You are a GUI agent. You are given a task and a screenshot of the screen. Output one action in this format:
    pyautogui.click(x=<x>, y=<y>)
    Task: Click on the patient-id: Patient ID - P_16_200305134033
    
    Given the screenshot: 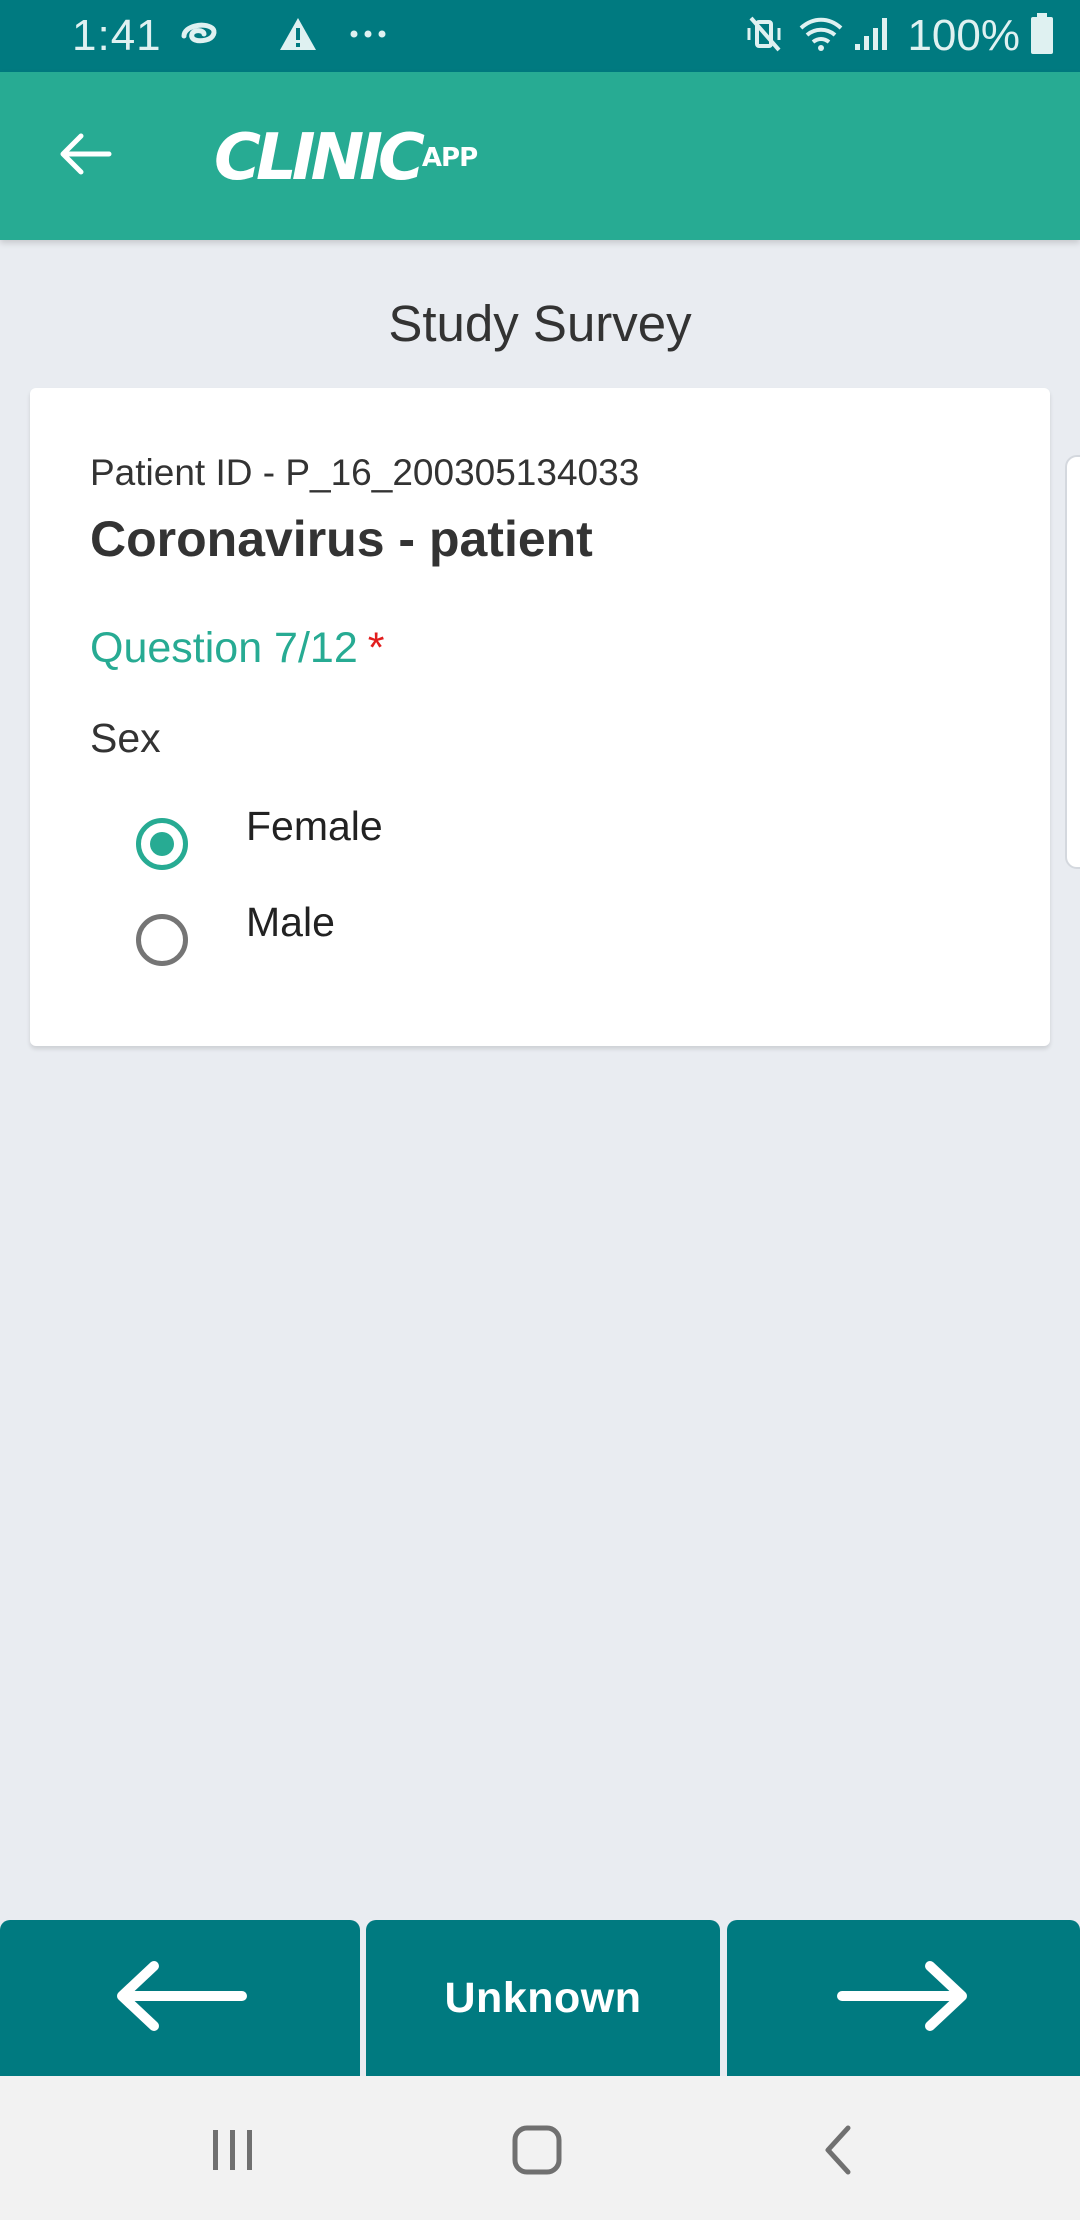 What is the action you would take?
    pyautogui.click(x=365, y=472)
    